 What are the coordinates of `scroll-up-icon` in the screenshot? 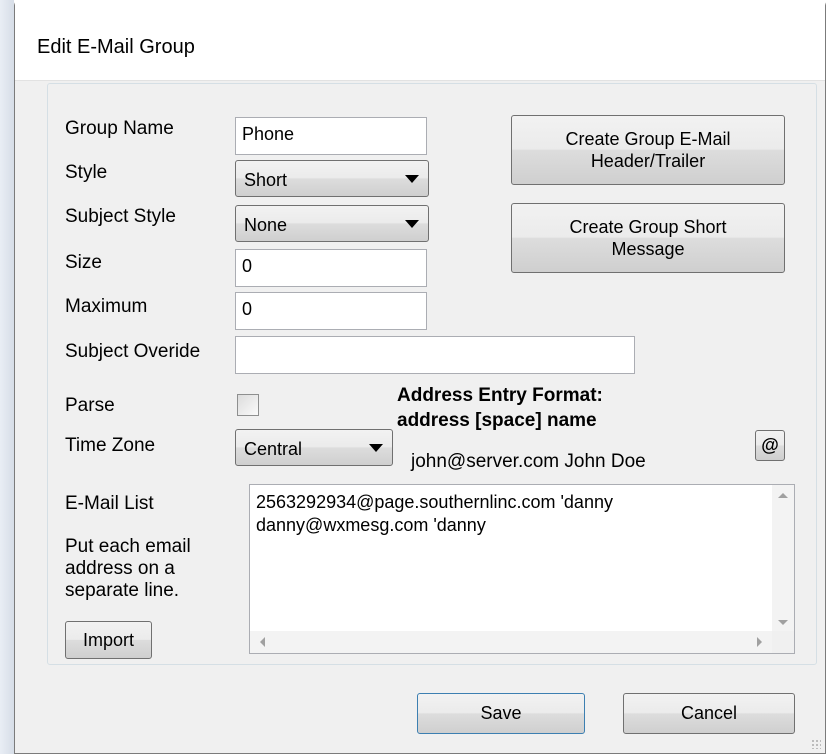 It's located at (783, 495).